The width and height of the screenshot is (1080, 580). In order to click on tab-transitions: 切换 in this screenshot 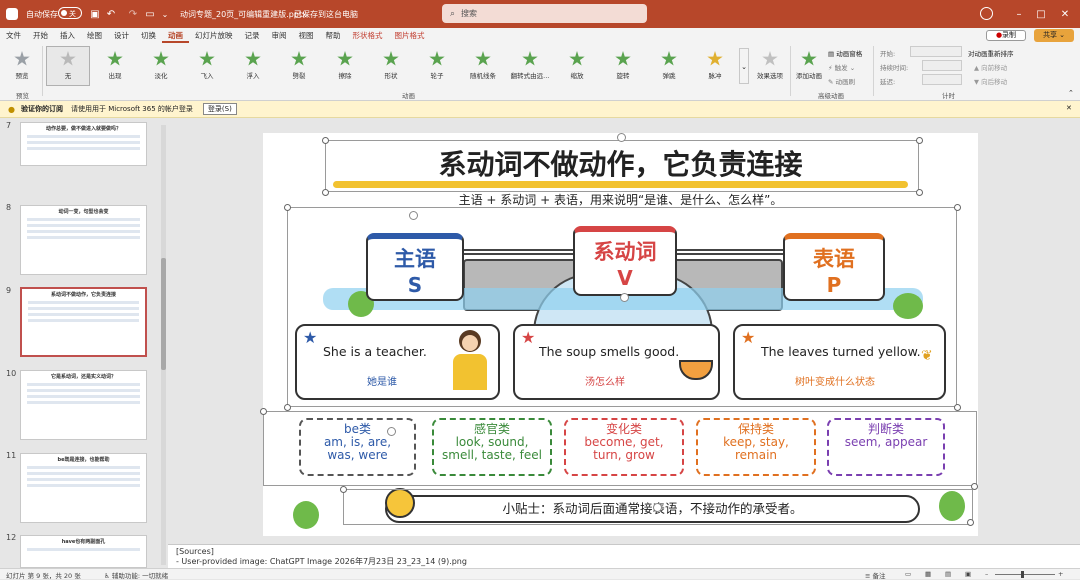, I will do `click(148, 35)`.